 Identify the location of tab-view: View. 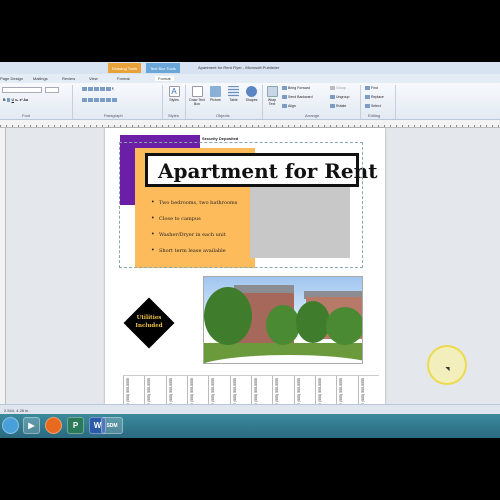
(93, 78).